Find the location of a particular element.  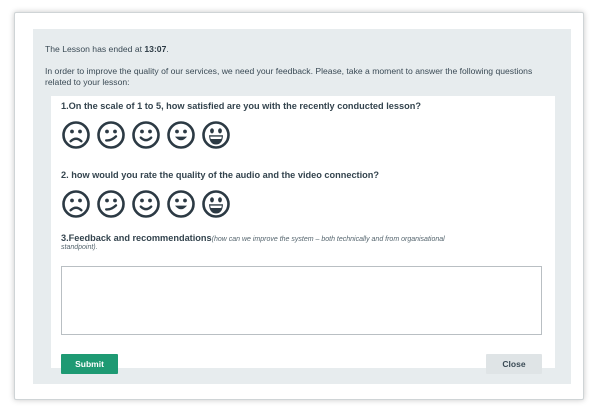

connection-rating-group is located at coordinates (146, 204).